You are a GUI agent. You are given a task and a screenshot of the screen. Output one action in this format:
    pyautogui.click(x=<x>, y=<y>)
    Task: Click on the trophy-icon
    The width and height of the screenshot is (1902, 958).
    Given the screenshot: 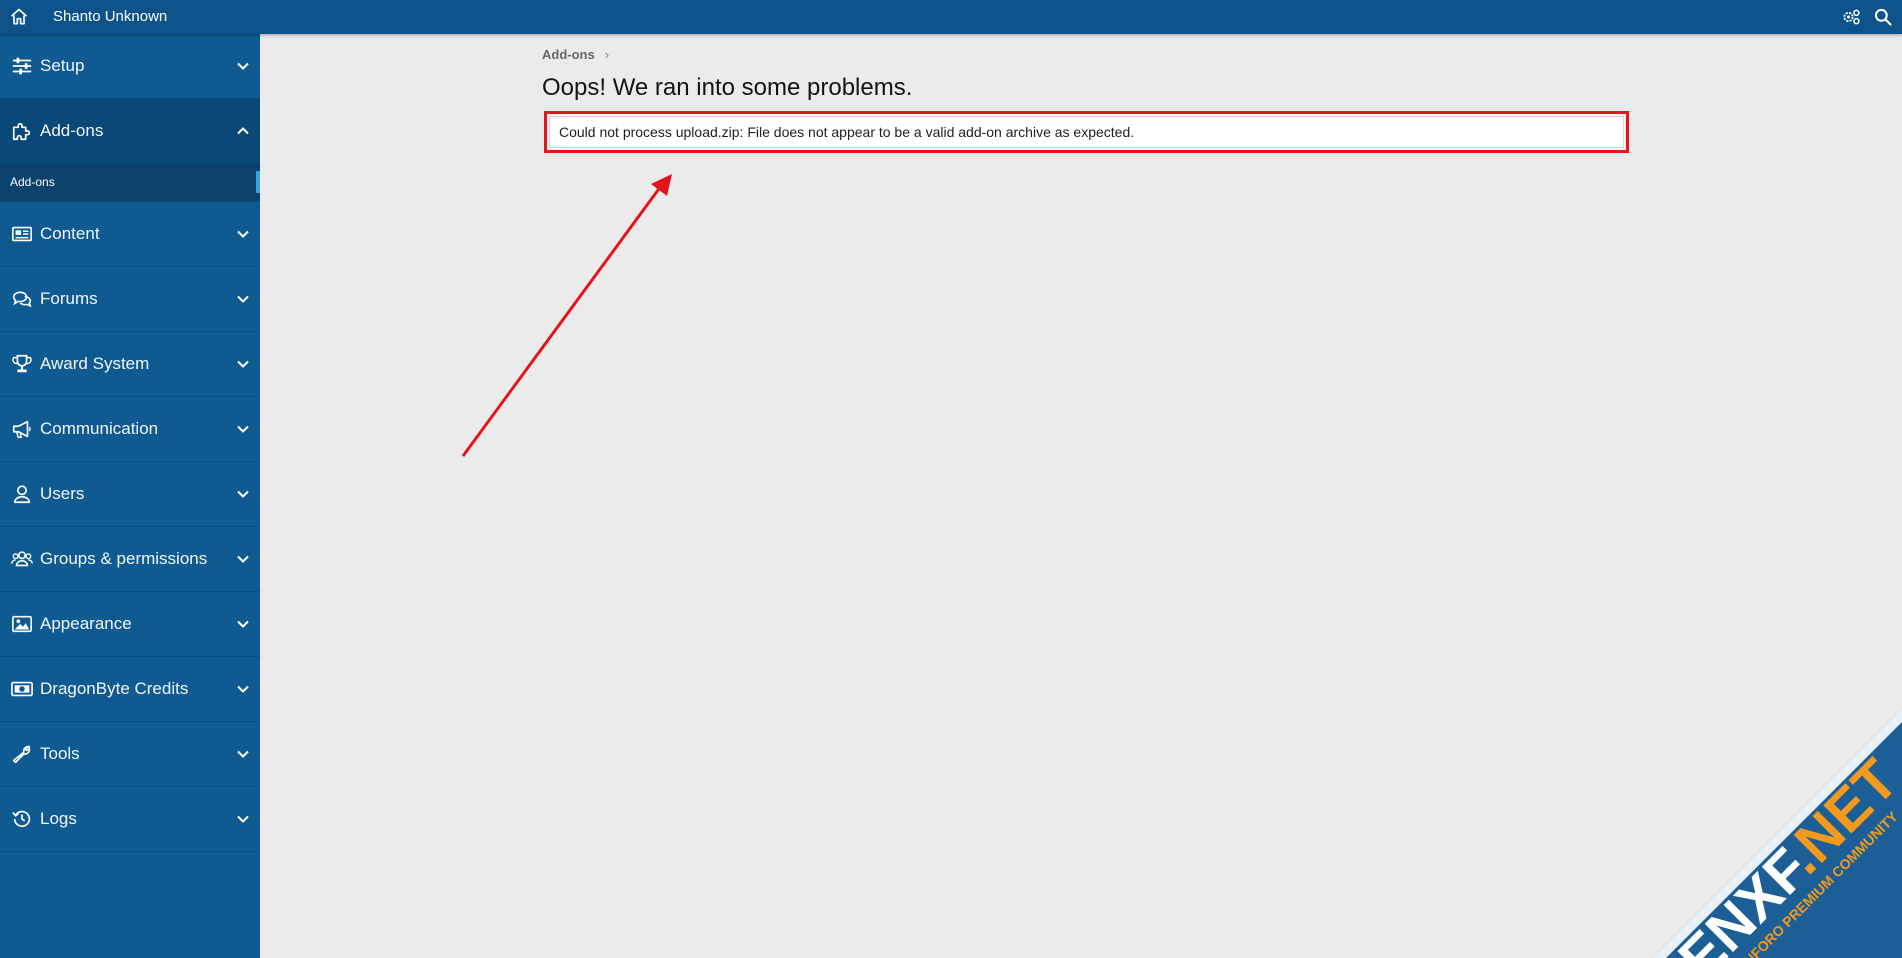 What is the action you would take?
    pyautogui.click(x=22, y=363)
    